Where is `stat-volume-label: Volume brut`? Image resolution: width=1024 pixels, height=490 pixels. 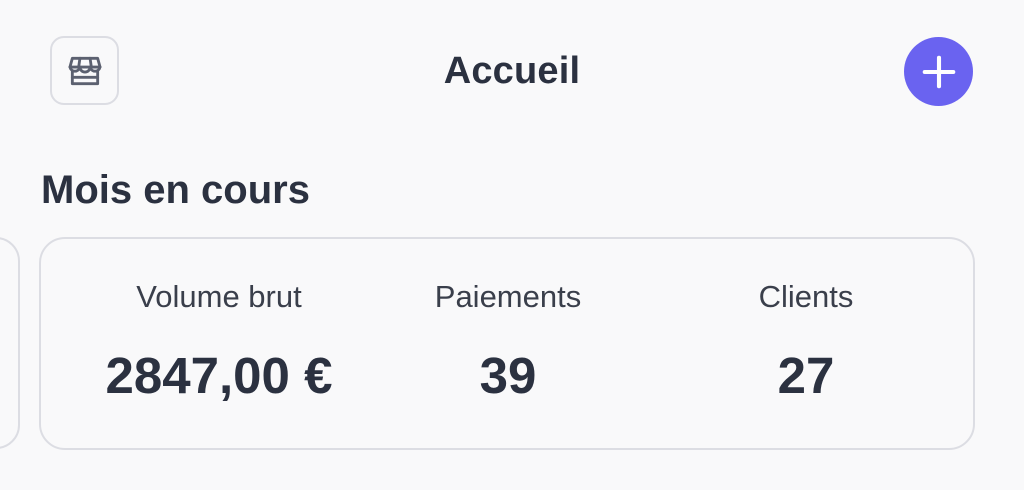
stat-volume-label: Volume brut is located at coordinates (219, 296).